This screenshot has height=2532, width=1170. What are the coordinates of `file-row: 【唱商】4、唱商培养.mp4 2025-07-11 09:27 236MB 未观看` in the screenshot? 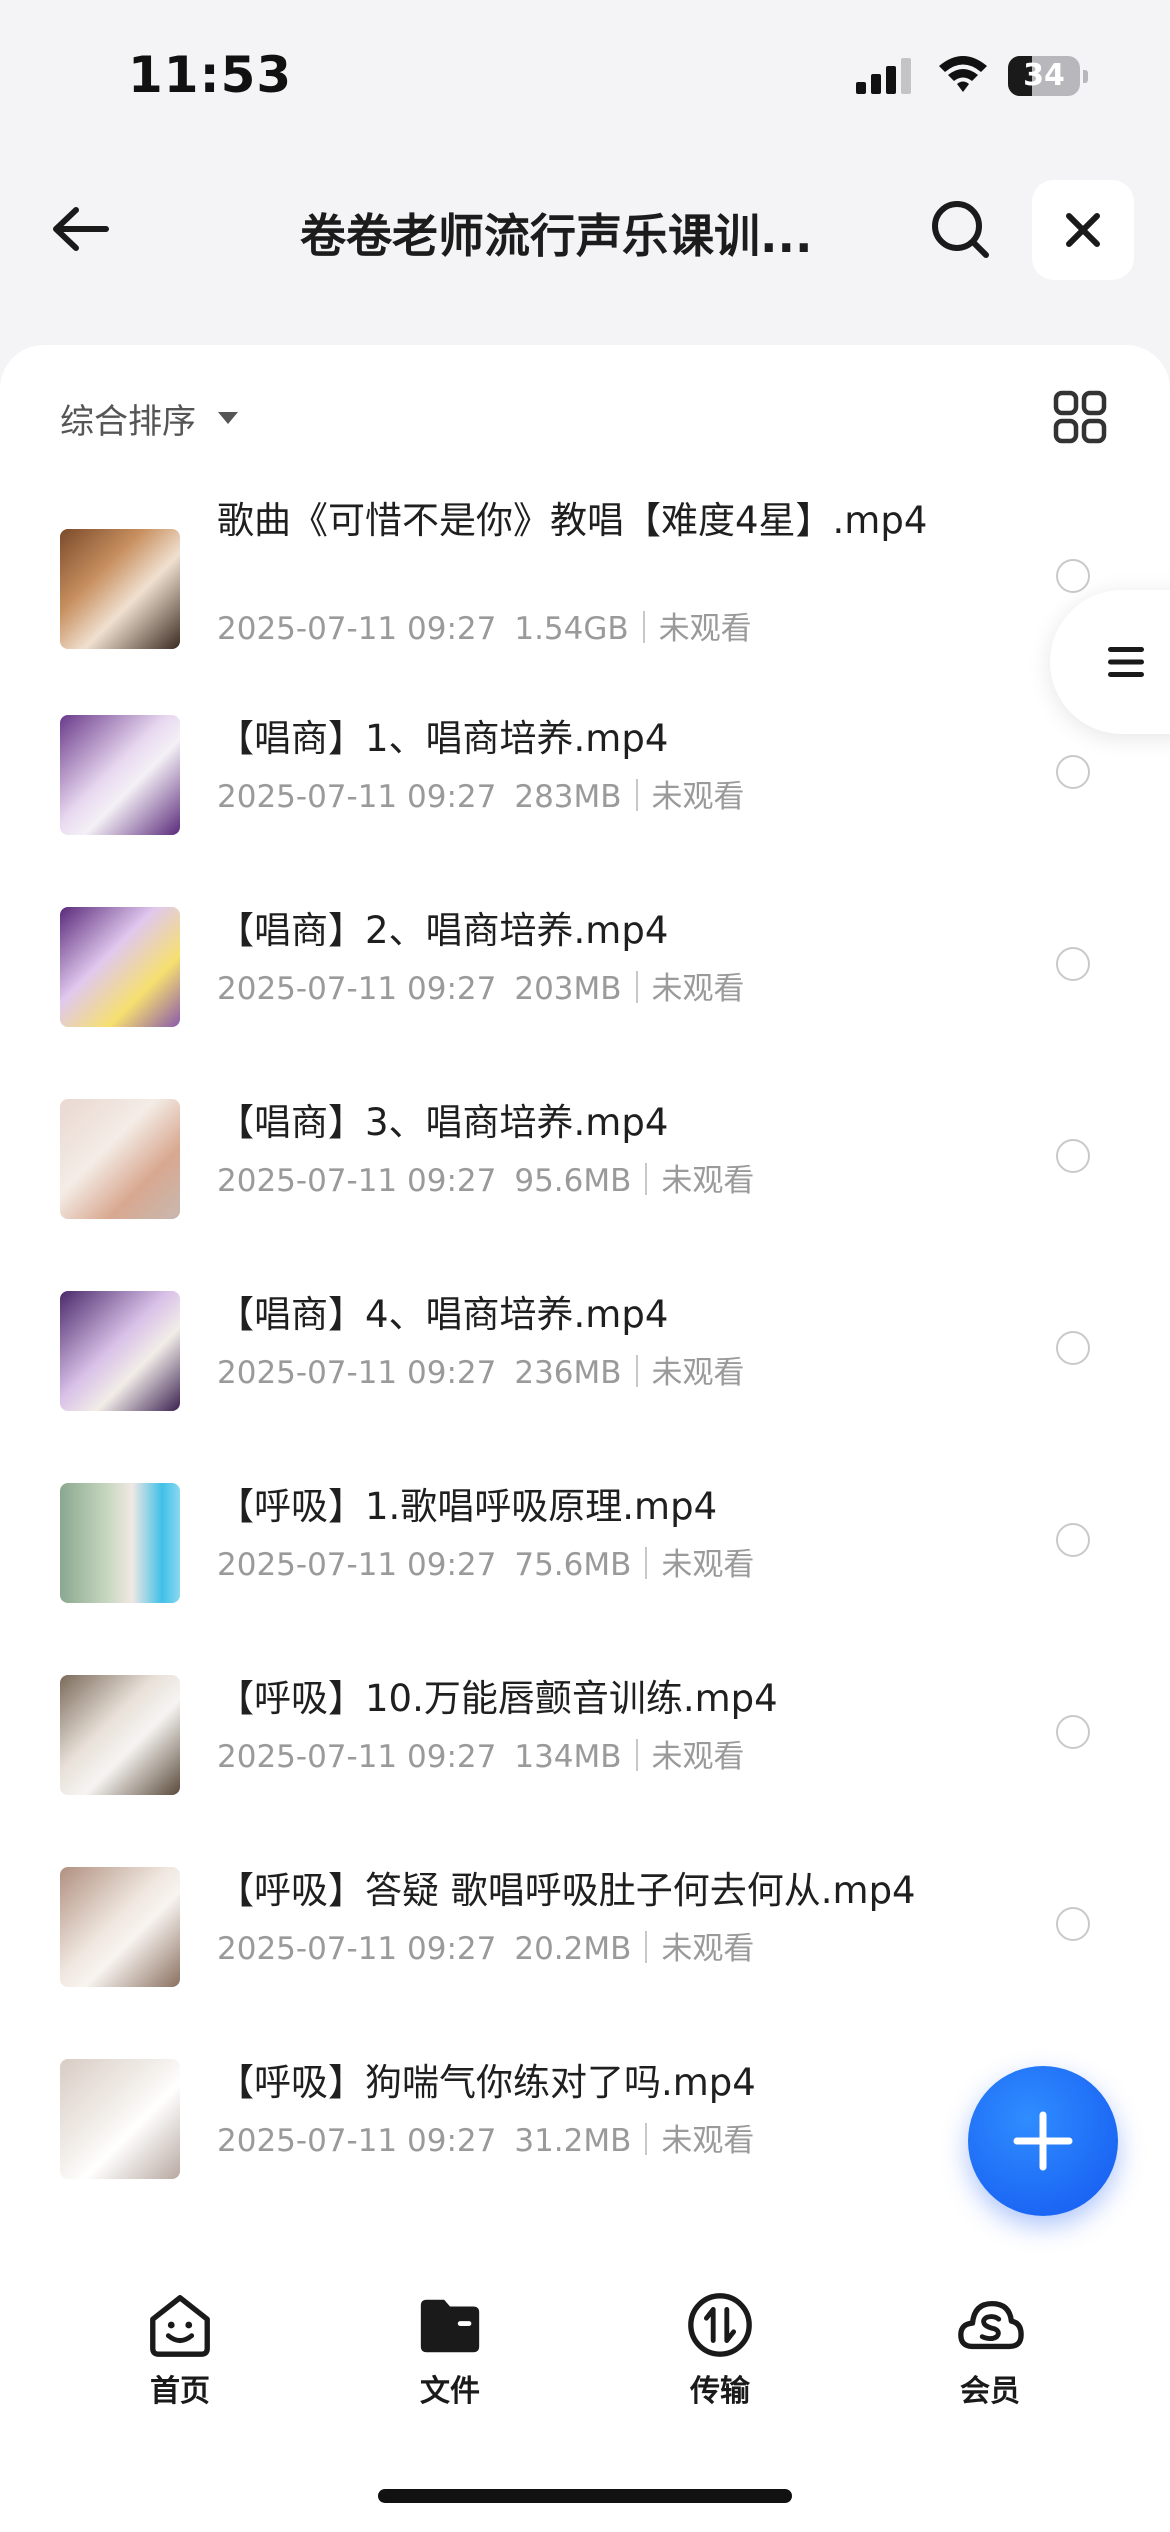 It's located at (585, 1347).